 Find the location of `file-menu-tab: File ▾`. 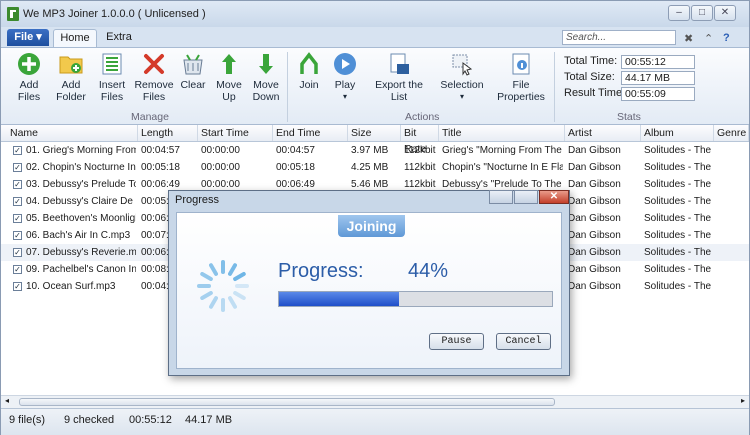

file-menu-tab: File ▾ is located at coordinates (28, 37).